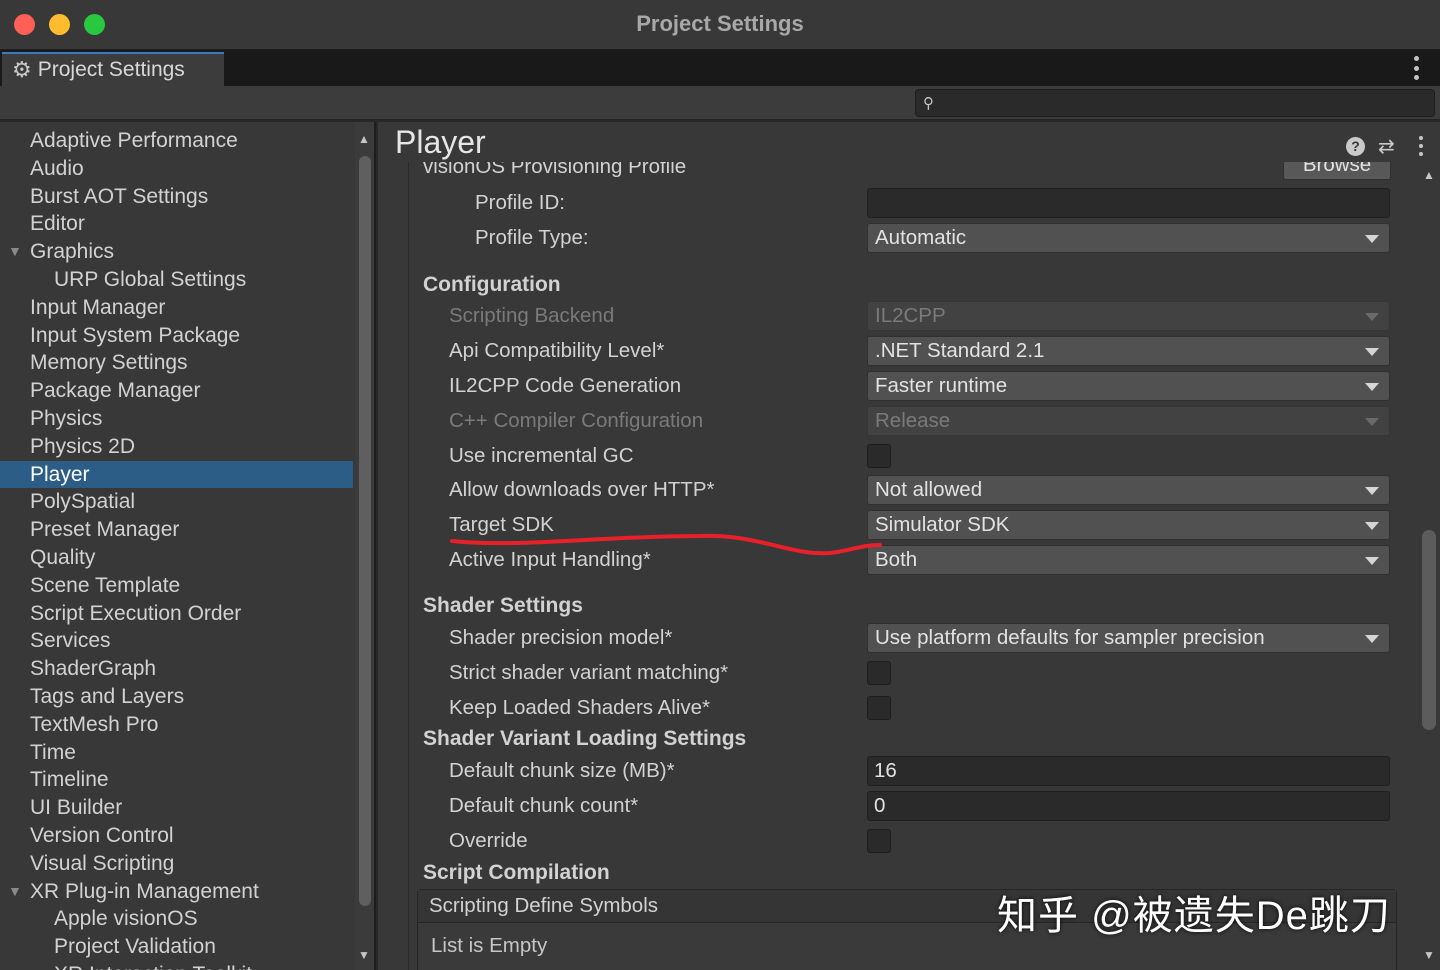 The image size is (1440, 970). Describe the element at coordinates (904, 421) in the screenshot. I see `cpp-compiler-row: C++ Compiler Configuration Release` at that location.